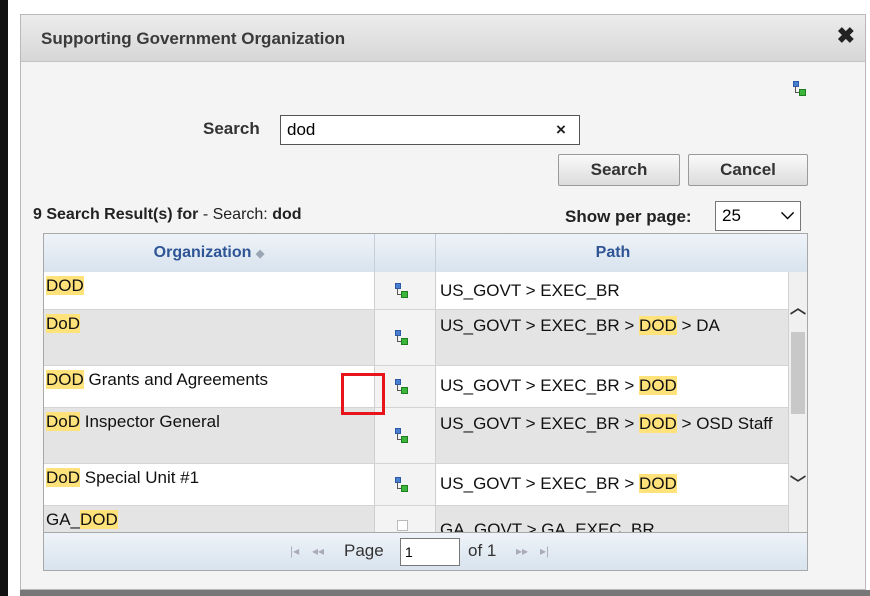 This screenshot has height=596, width=870. I want to click on path-cell: US_GOVT > EXEC_BR > DOD > OSD Staff, so click(613, 435).